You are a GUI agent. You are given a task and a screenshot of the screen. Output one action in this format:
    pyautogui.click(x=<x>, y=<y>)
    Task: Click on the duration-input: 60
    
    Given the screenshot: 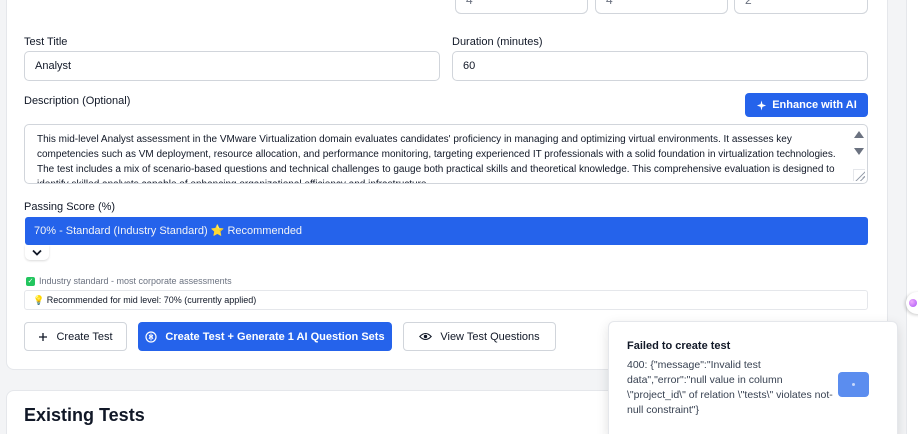 What is the action you would take?
    pyautogui.click(x=660, y=66)
    